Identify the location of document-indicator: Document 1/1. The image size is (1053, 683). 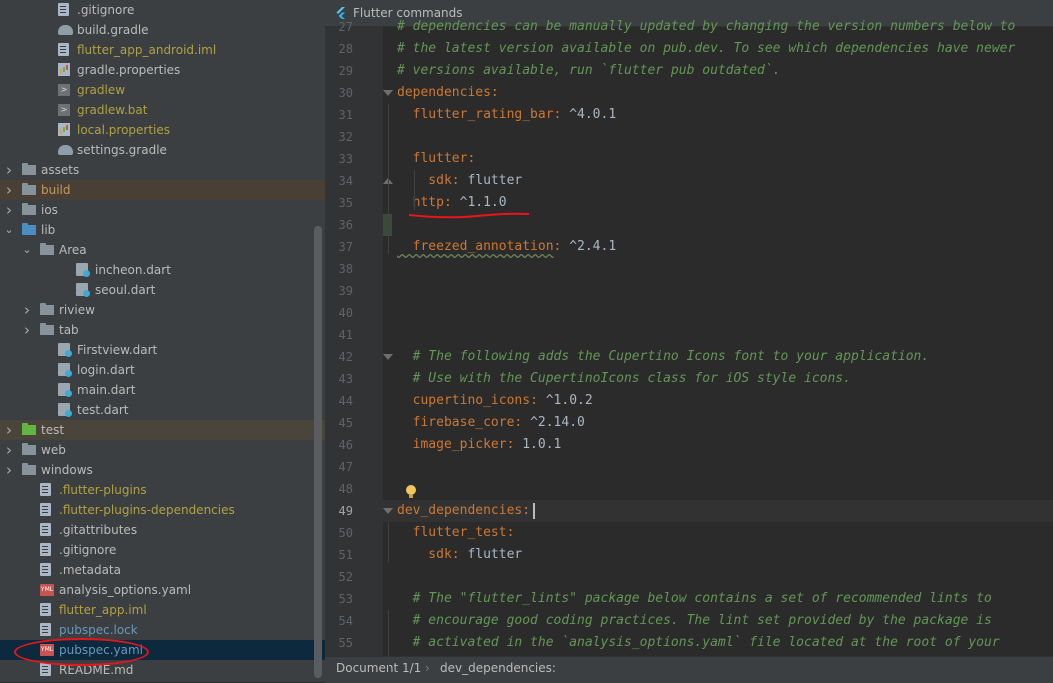
(378, 668).